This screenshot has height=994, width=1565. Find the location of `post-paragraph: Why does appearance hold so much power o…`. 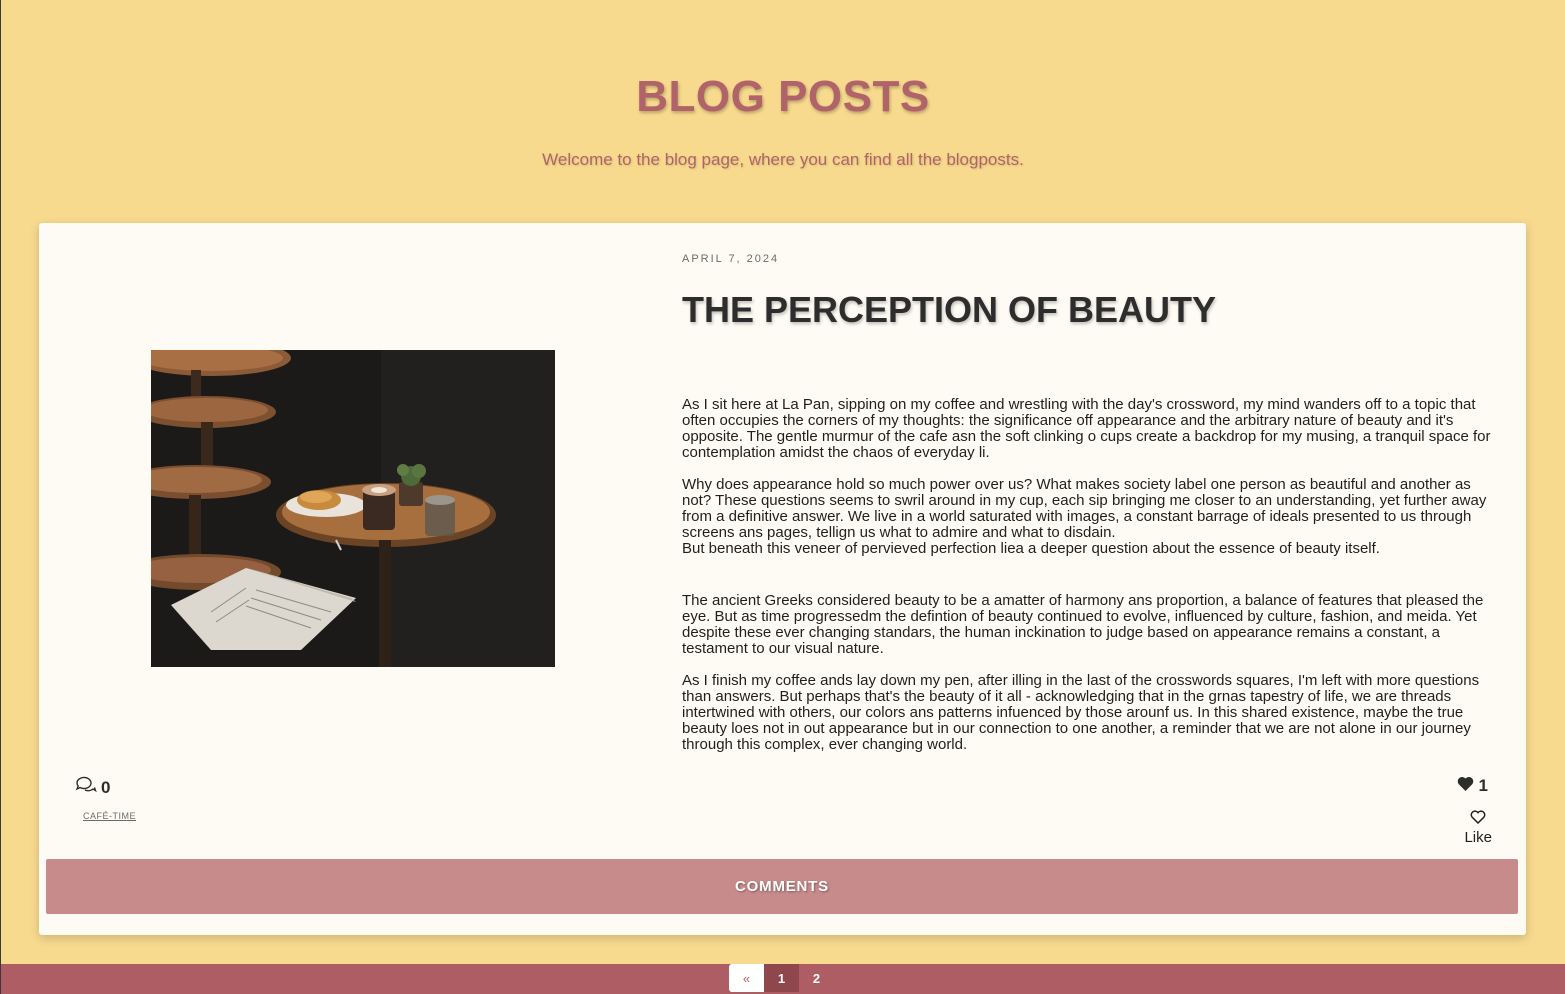

post-paragraph: Why does appearance hold so much power o… is located at coordinates (1084, 508).